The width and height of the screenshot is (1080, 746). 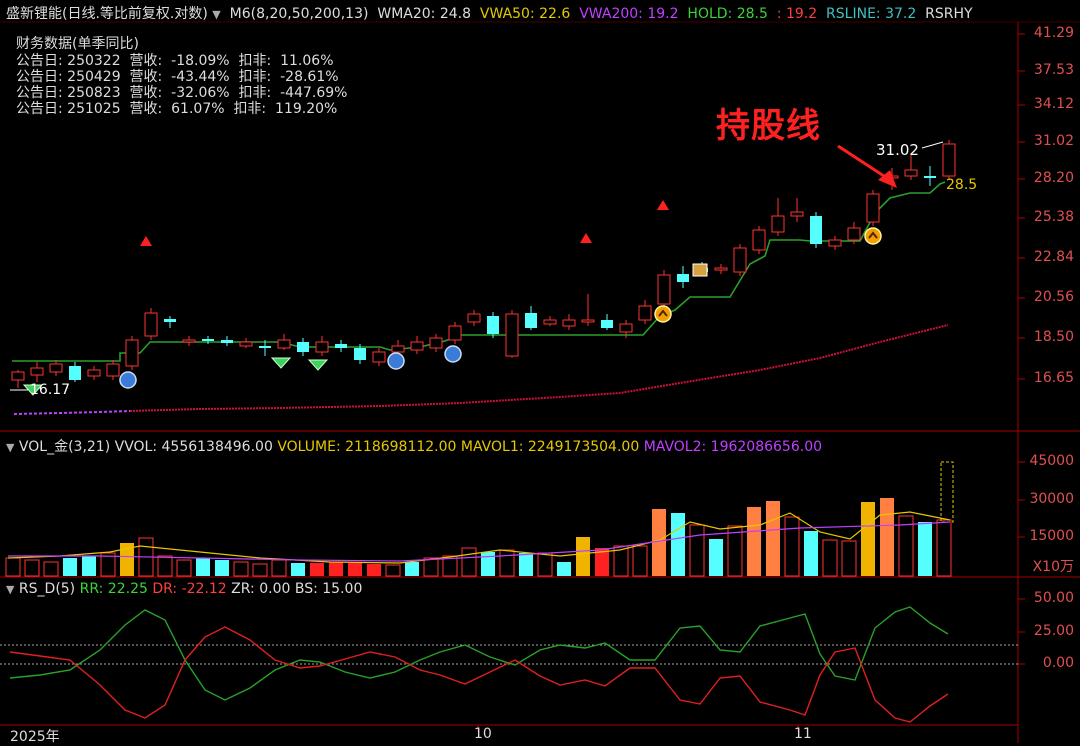 I want to click on high-price-arrow, so click(x=932, y=145).